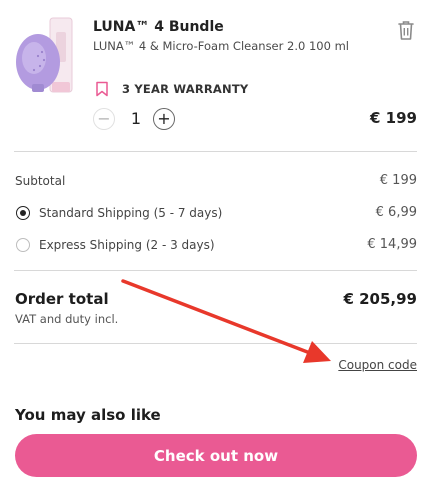 The image size is (435, 480). What do you see at coordinates (164, 119) in the screenshot?
I see `quantity-increase-button: +` at bounding box center [164, 119].